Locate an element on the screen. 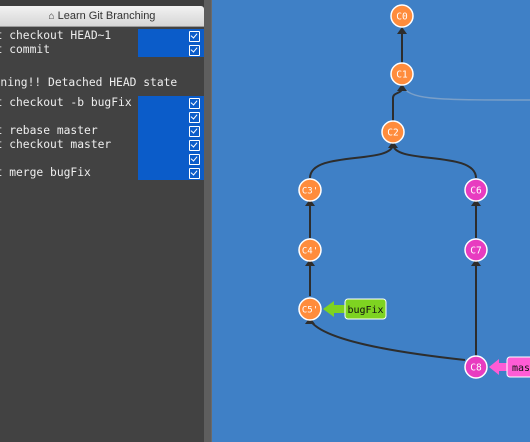 The height and width of the screenshot is (442, 530). commit-label: C3' is located at coordinates (310, 192).